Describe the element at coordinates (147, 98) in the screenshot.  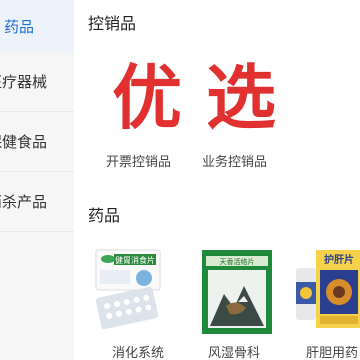
I see `promo-char-1: 优` at that location.